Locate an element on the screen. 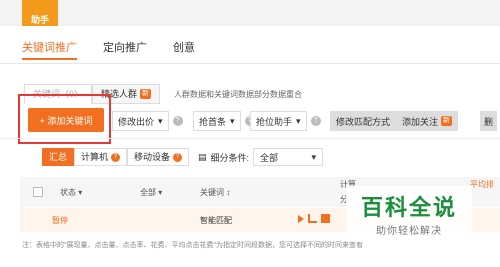 The width and height of the screenshot is (500, 267). top-header-band is located at coordinates (250, 13).